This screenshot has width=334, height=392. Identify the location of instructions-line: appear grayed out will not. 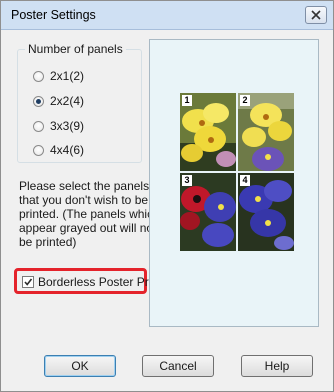
(88, 228).